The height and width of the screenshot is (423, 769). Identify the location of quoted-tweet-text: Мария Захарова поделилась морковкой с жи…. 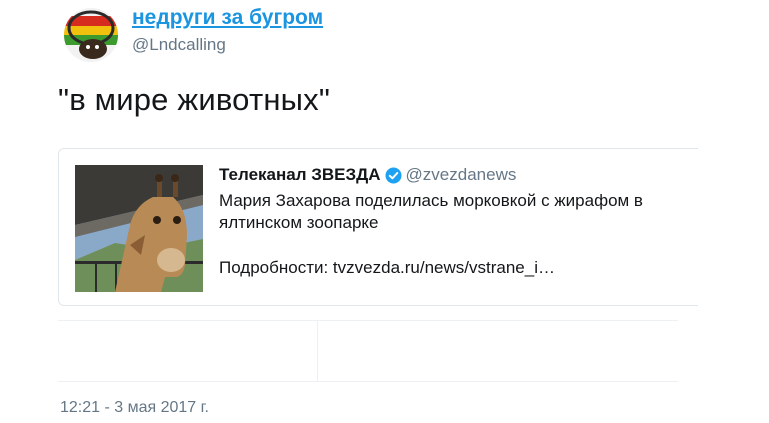
(431, 211).